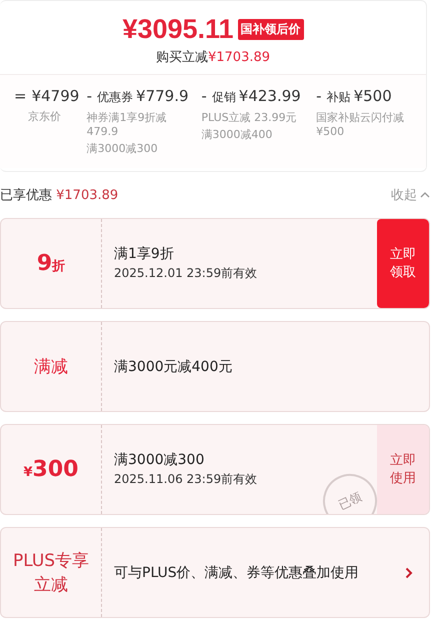 The height and width of the screenshot is (629, 437). Describe the element at coordinates (361, 125) in the screenshot. I see `breakdown-note: 国家补贴云闪付减¥500` at that location.